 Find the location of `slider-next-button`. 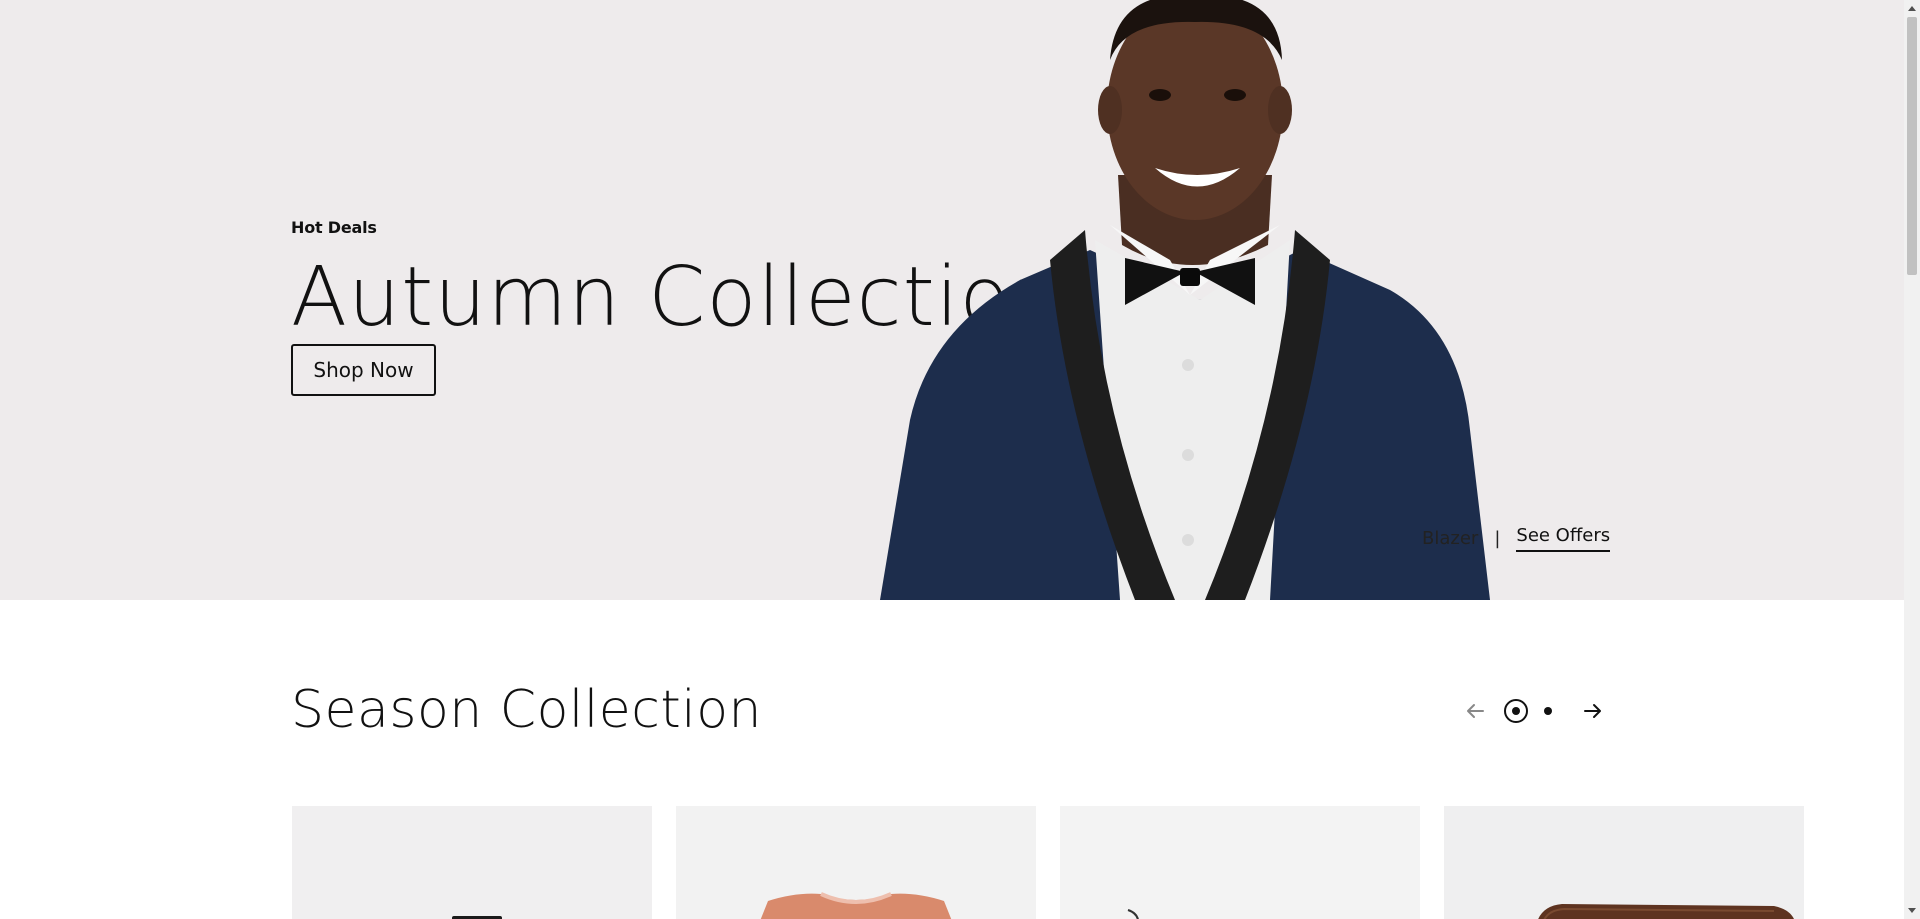

slider-next-button is located at coordinates (1593, 711).